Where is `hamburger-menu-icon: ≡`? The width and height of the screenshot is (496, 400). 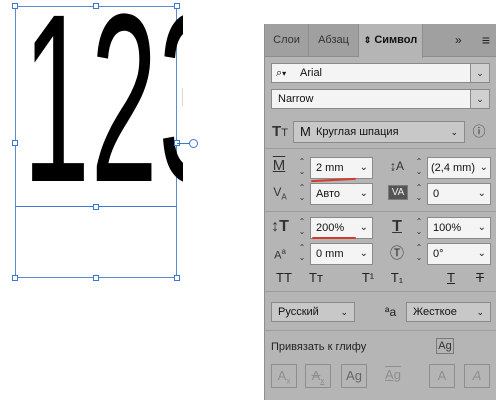 hamburger-menu-icon: ≡ is located at coordinates (486, 40).